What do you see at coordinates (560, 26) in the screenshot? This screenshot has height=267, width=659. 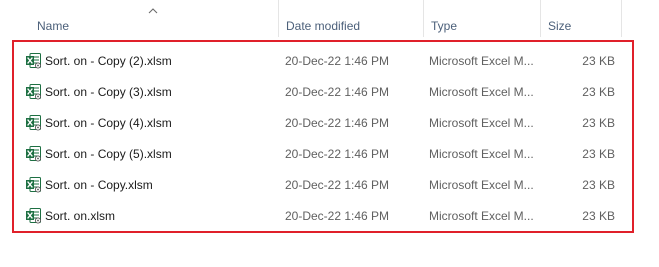 I see `column-header-size-label: Size` at bounding box center [560, 26].